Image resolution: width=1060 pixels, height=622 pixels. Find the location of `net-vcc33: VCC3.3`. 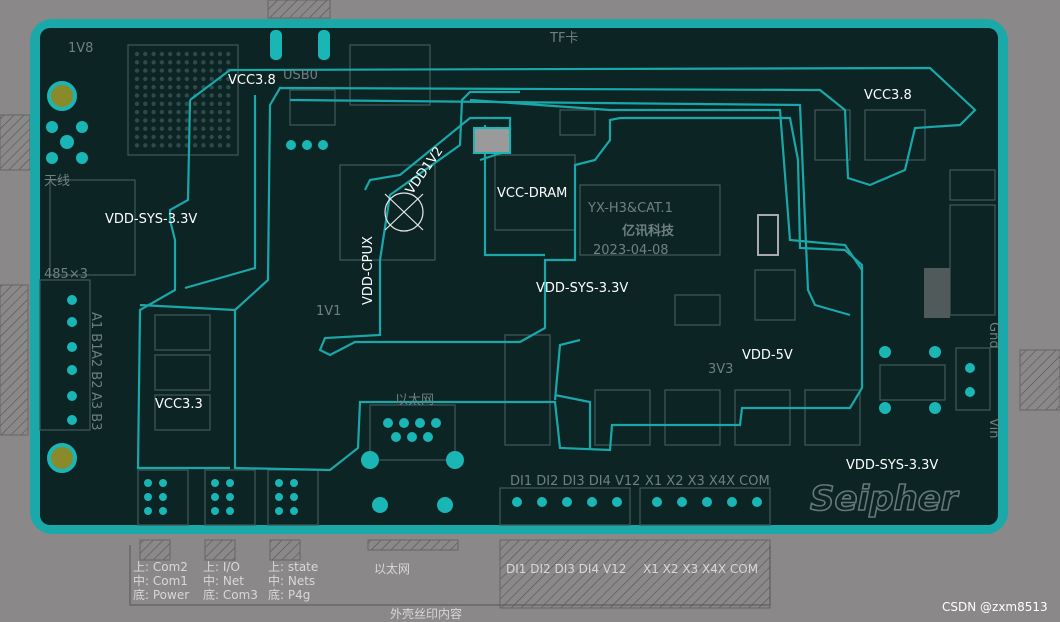

net-vcc33: VCC3.3 is located at coordinates (179, 404).